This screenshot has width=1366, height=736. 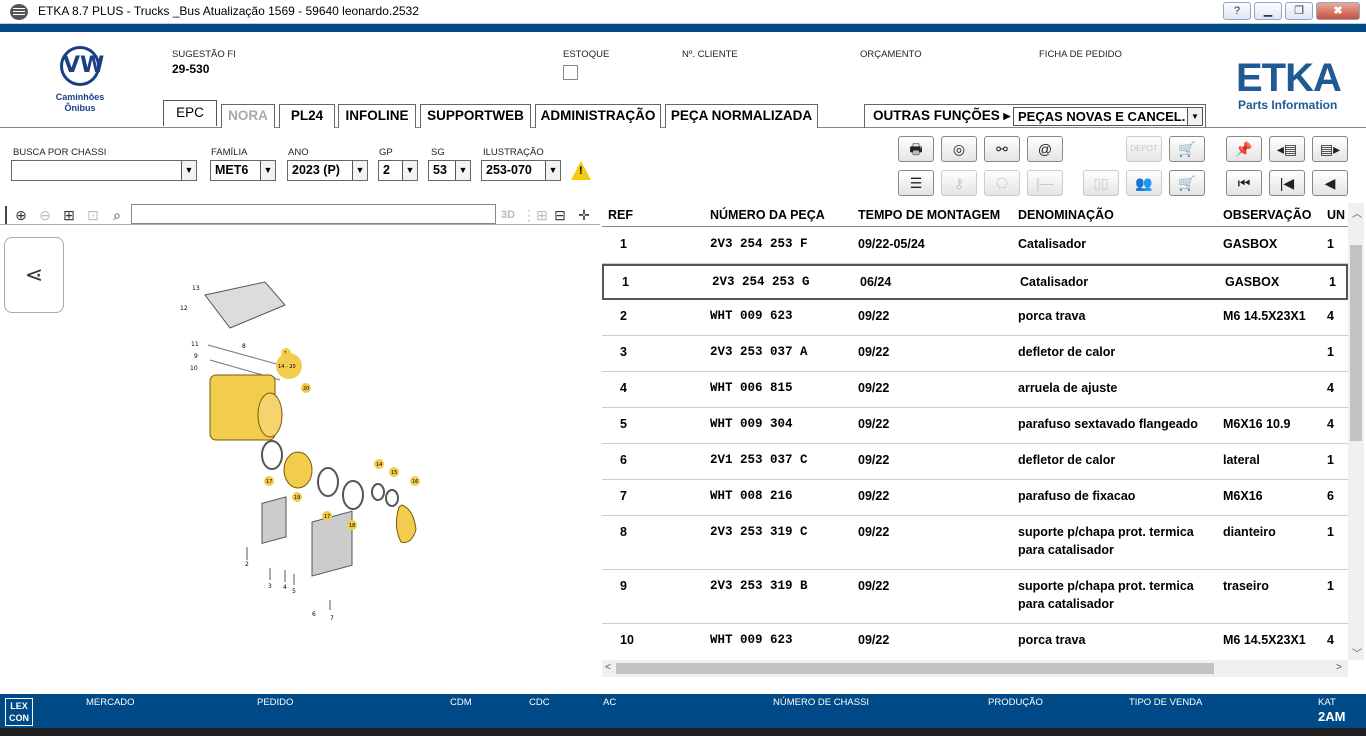 What do you see at coordinates (313, 214) in the screenshot?
I see `viewer-search-input` at bounding box center [313, 214].